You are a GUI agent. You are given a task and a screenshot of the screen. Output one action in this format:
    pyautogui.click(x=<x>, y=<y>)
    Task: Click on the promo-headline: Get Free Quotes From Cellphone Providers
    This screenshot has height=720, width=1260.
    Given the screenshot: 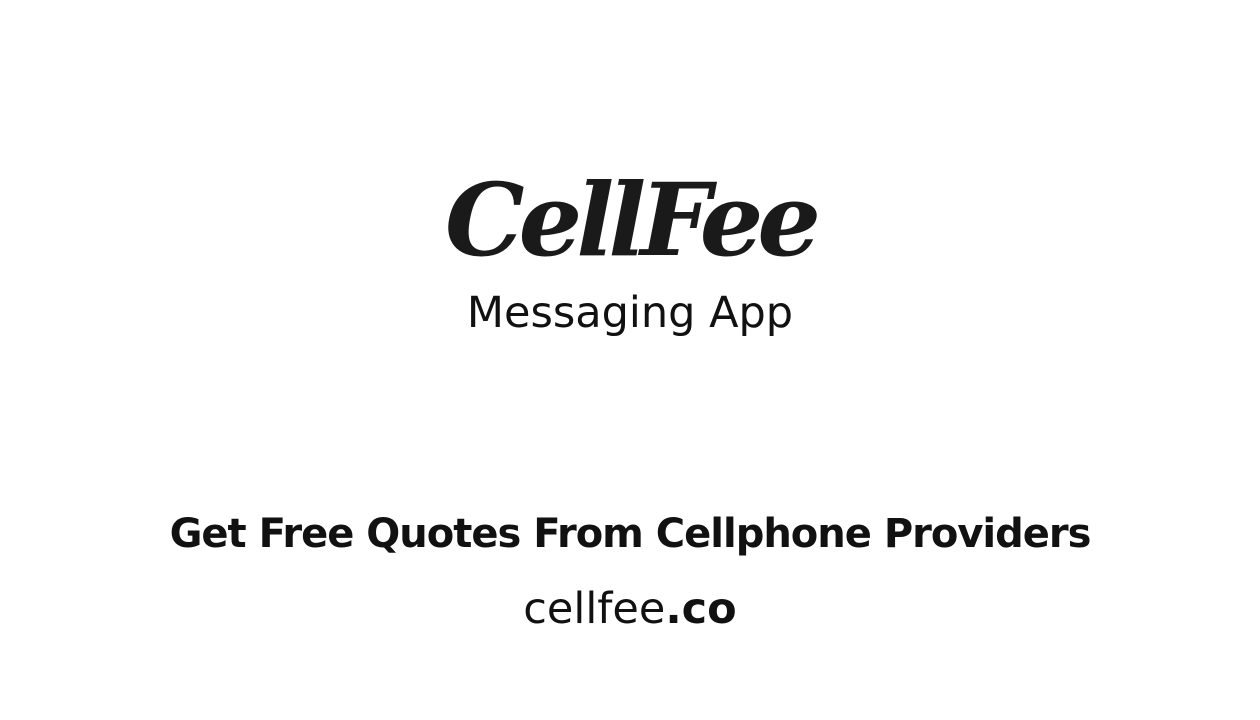 What is the action you would take?
    pyautogui.click(x=630, y=534)
    